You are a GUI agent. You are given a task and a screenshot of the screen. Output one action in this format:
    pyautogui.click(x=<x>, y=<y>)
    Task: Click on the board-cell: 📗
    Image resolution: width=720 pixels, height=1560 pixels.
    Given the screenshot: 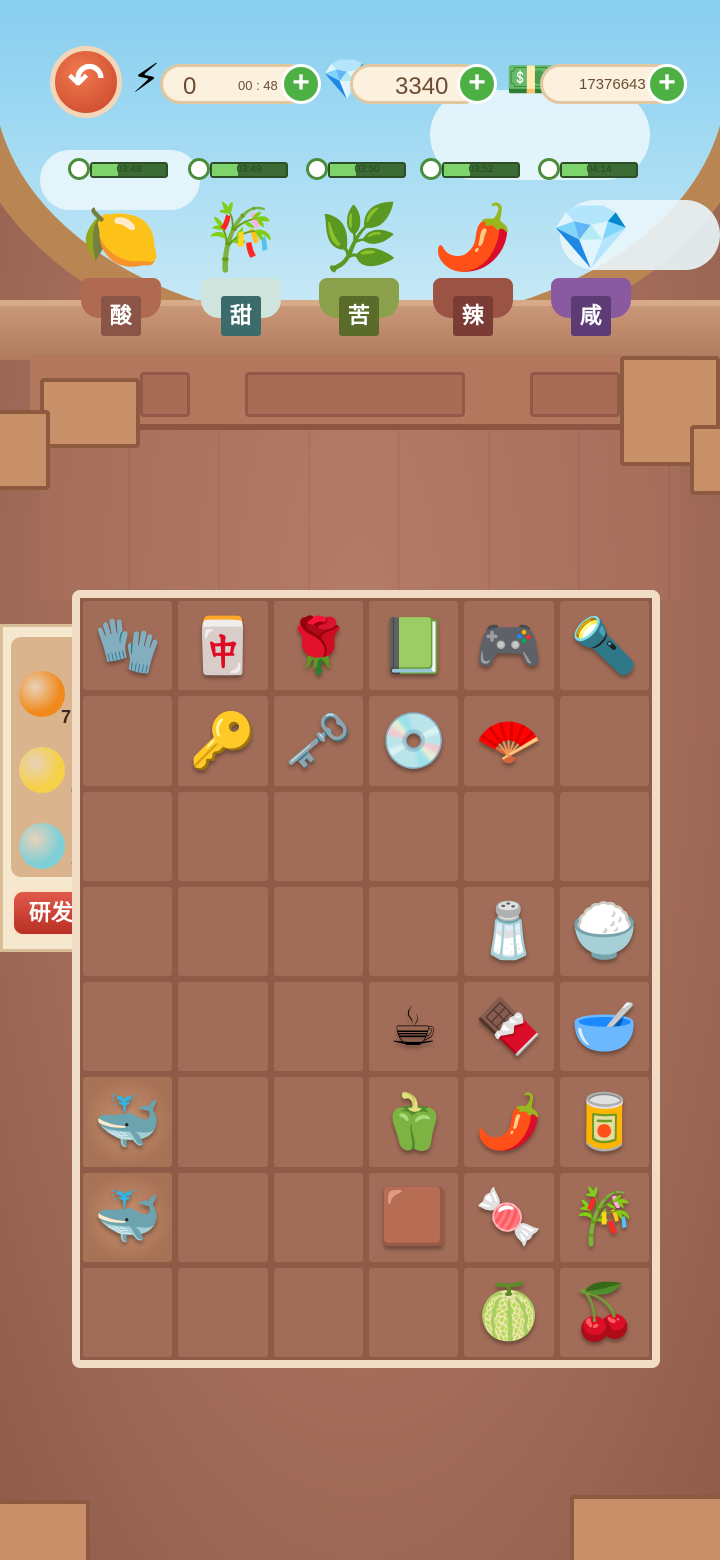 What is the action you would take?
    pyautogui.click(x=414, y=646)
    